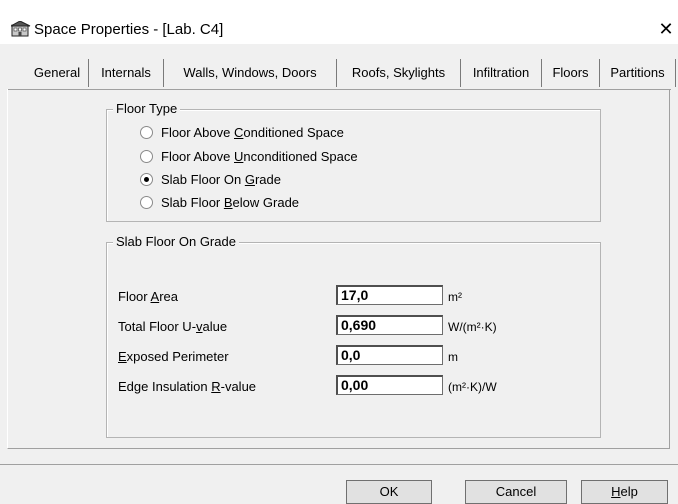  I want to click on radio-label: Floor Above Conditioned Space, so click(252, 132).